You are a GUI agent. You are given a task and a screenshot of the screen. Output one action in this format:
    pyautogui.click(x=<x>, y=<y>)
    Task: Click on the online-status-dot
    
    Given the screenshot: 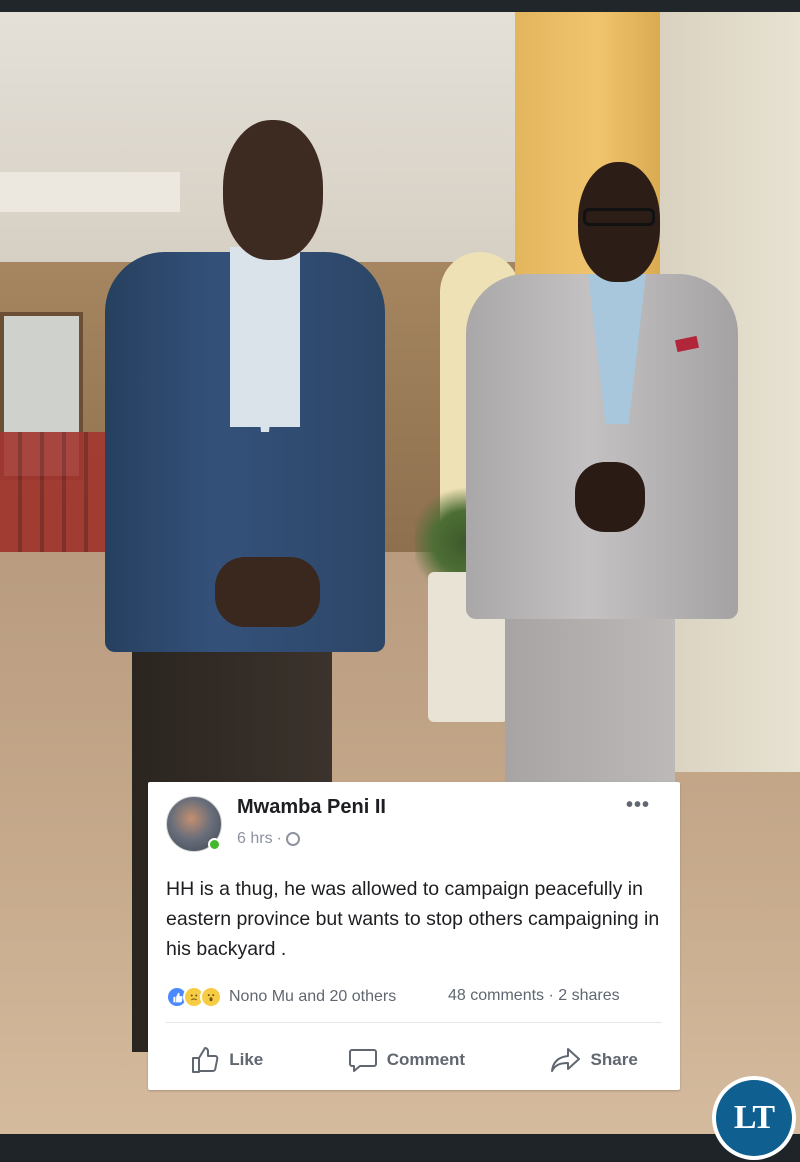 What is the action you would take?
    pyautogui.click(x=214, y=844)
    